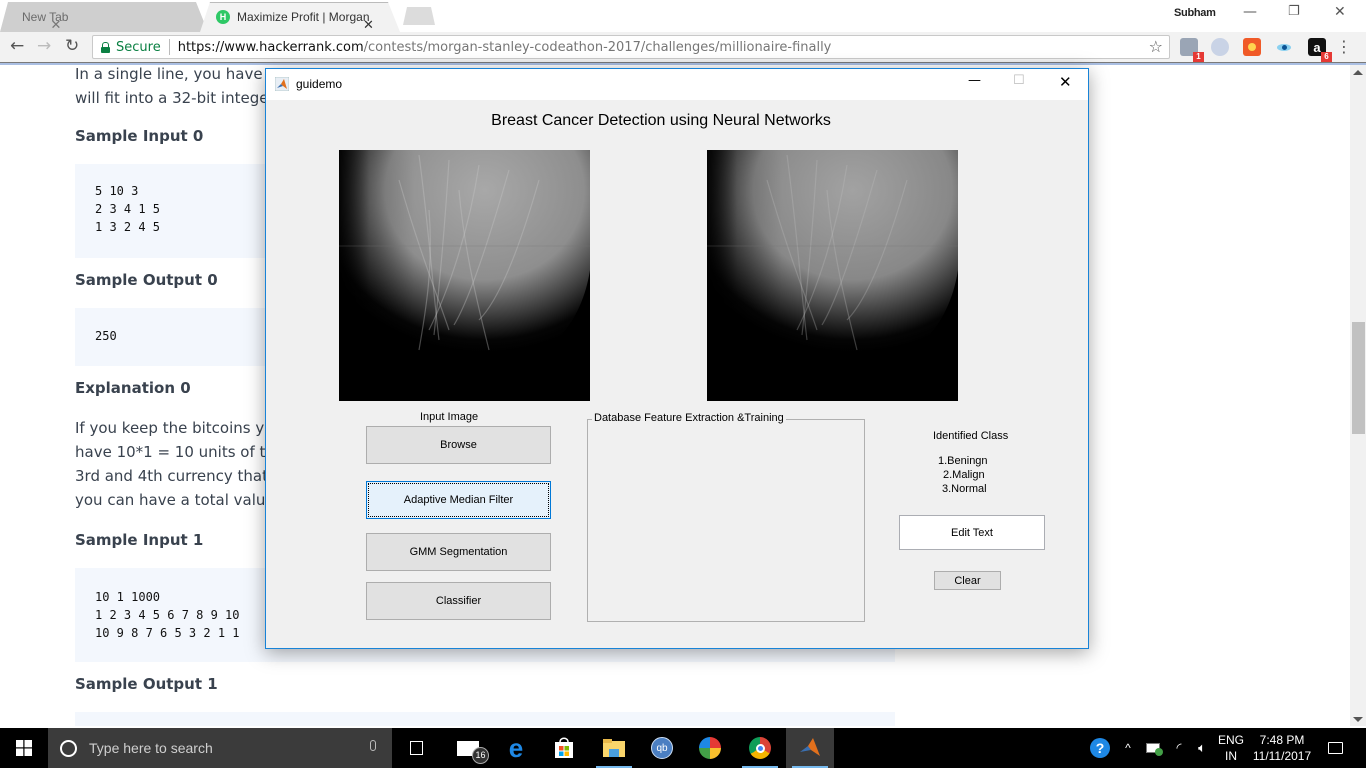 The height and width of the screenshot is (768, 1366). What do you see at coordinates (419, 16) in the screenshot?
I see `new-tab-button` at bounding box center [419, 16].